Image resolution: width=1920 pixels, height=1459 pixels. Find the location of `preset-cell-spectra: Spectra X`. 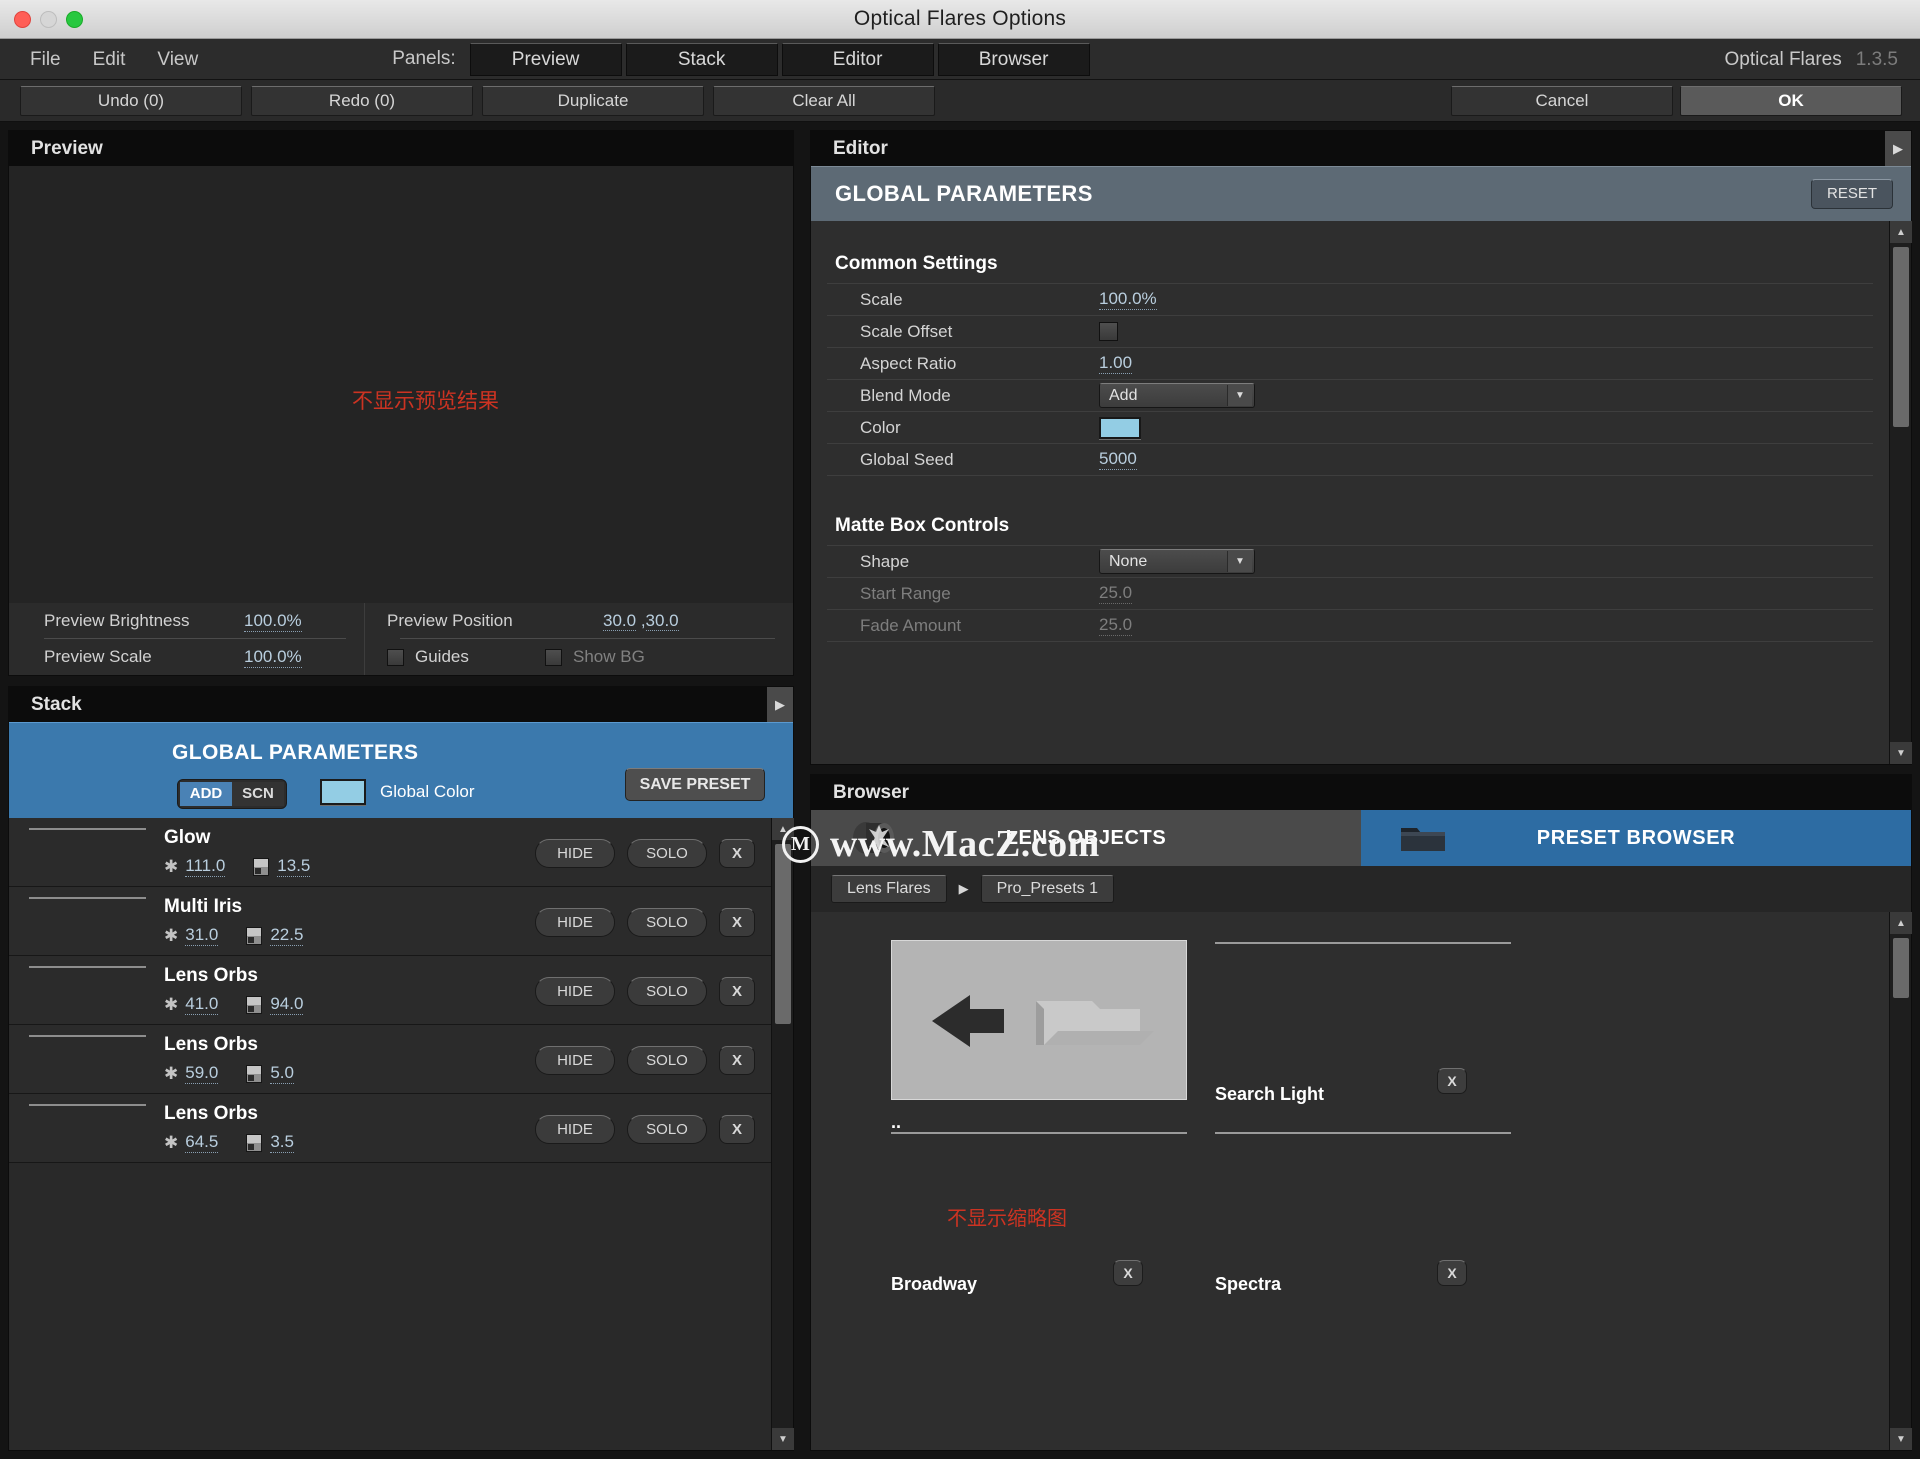

preset-cell-spectra: Spectra X is located at coordinates (1363, 1213).